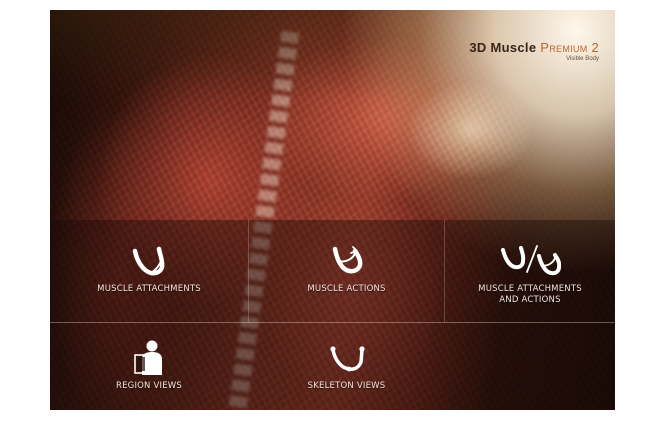  I want to click on app-logo: 3D Muscle Premium 2 Visible Body, so click(534, 51).